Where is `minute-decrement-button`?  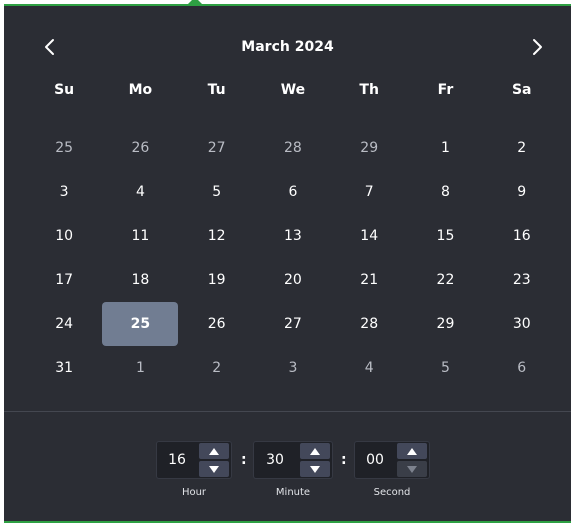
minute-decrement-button is located at coordinates (315, 469).